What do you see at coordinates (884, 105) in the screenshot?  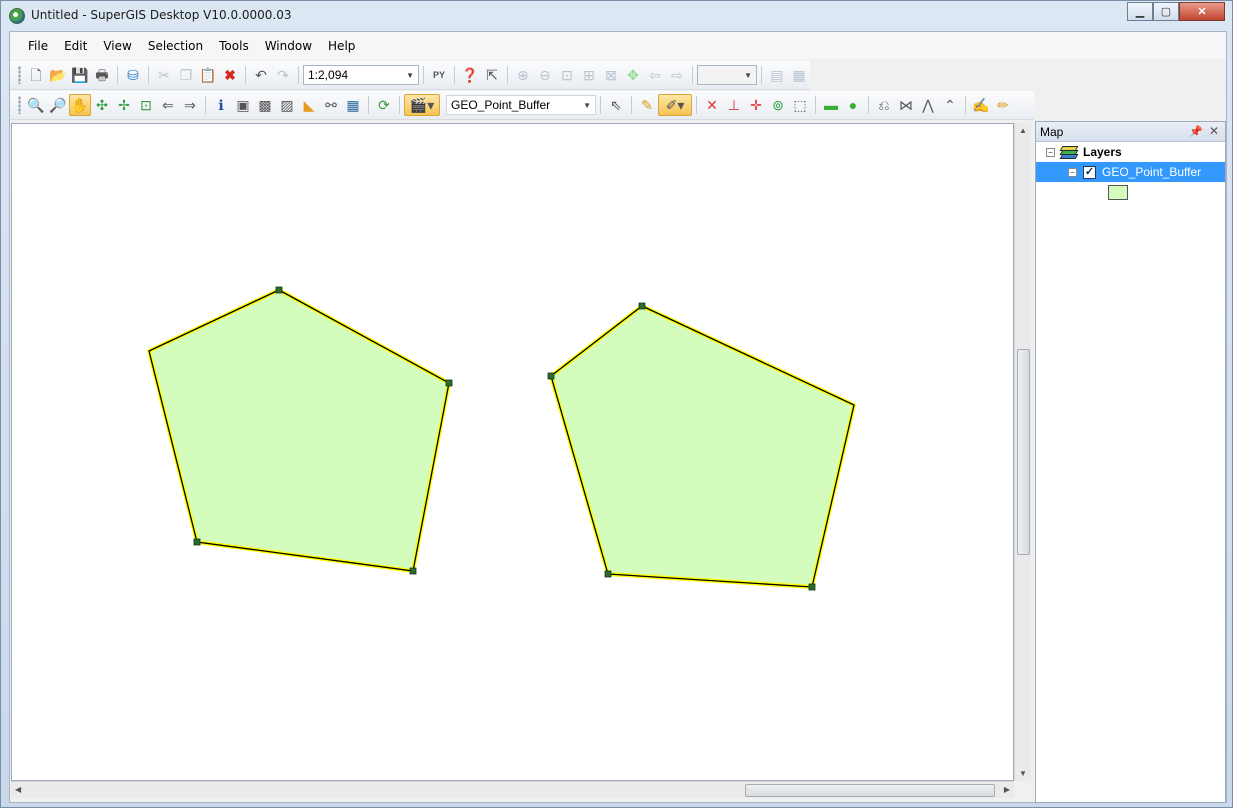 I see `mirror-icon: ⎌` at bounding box center [884, 105].